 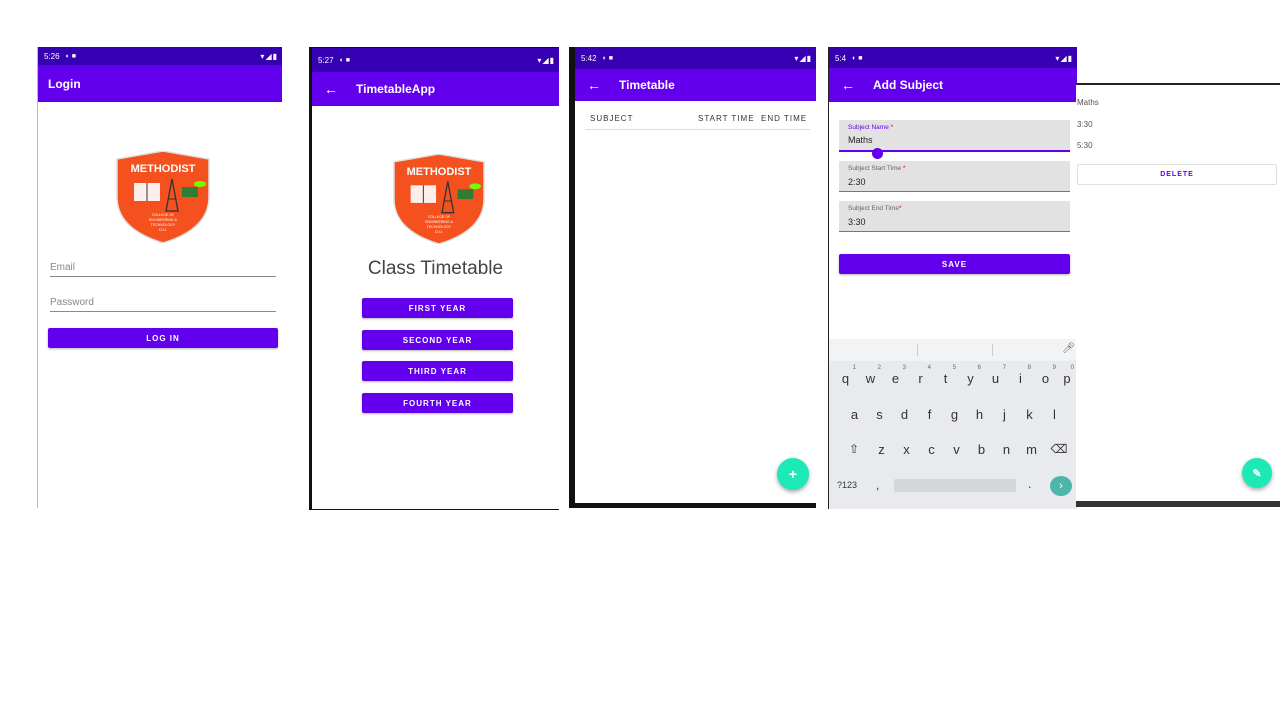 What do you see at coordinates (877, 168) in the screenshot?
I see `subject-start-time-label: Subject Start Time *` at bounding box center [877, 168].